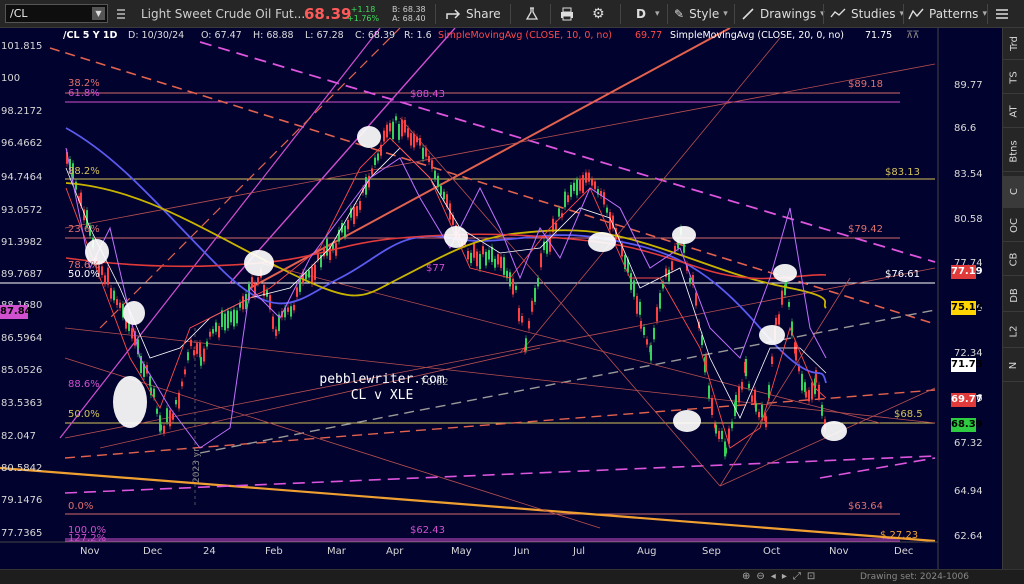 The height and width of the screenshot is (584, 1024). I want to click on price-change: +1.18, so click(363, 9).